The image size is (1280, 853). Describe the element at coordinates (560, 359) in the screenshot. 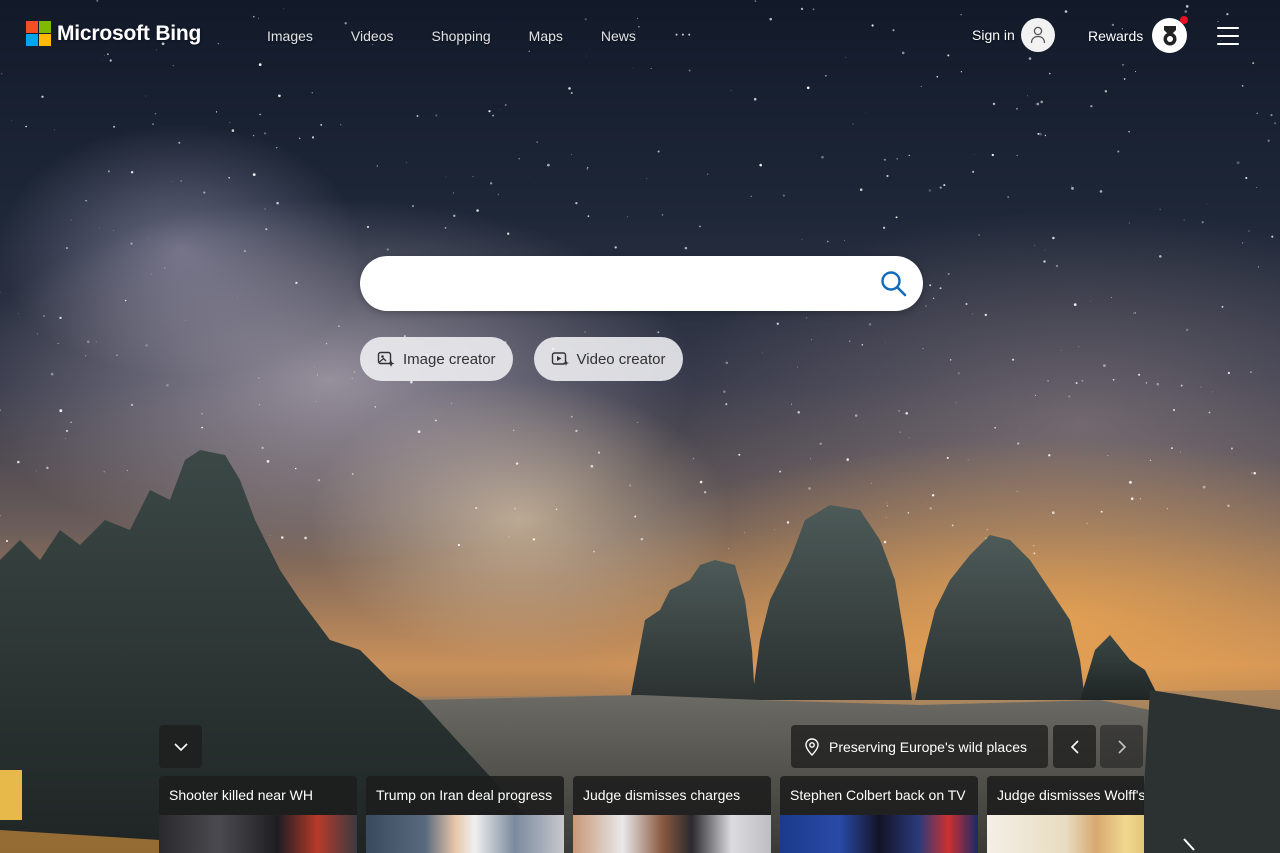

I see `video-sparkle-icon` at that location.